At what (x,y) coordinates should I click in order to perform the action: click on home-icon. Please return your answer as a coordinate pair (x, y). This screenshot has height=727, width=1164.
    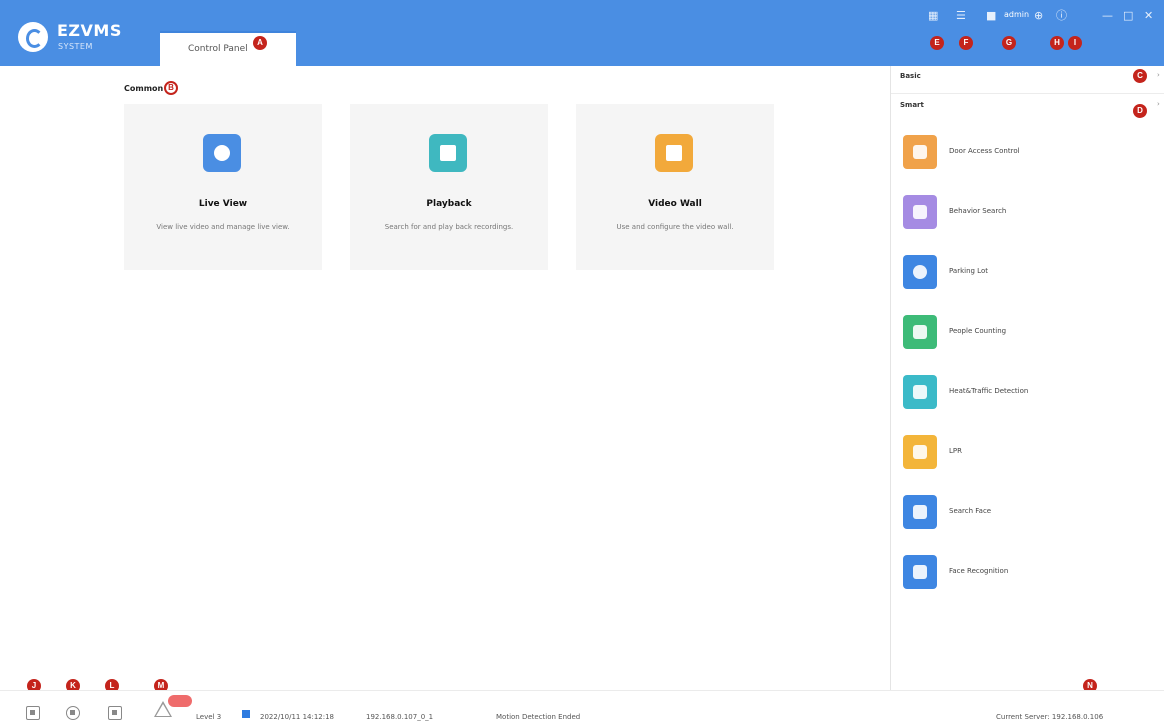
    Looking at the image, I should click on (33, 713).